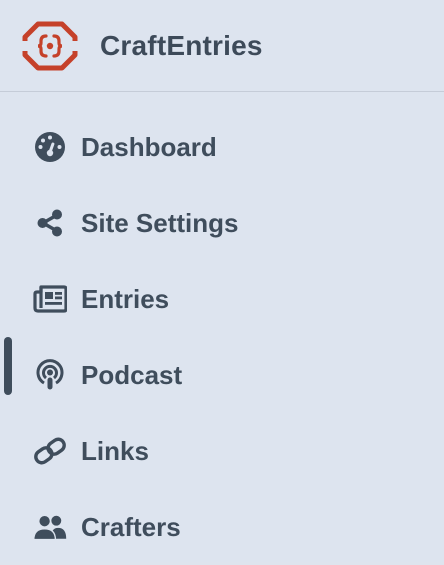  Describe the element at coordinates (222, 527) in the screenshot. I see `sidebar-item-crafters: Crafters` at that location.